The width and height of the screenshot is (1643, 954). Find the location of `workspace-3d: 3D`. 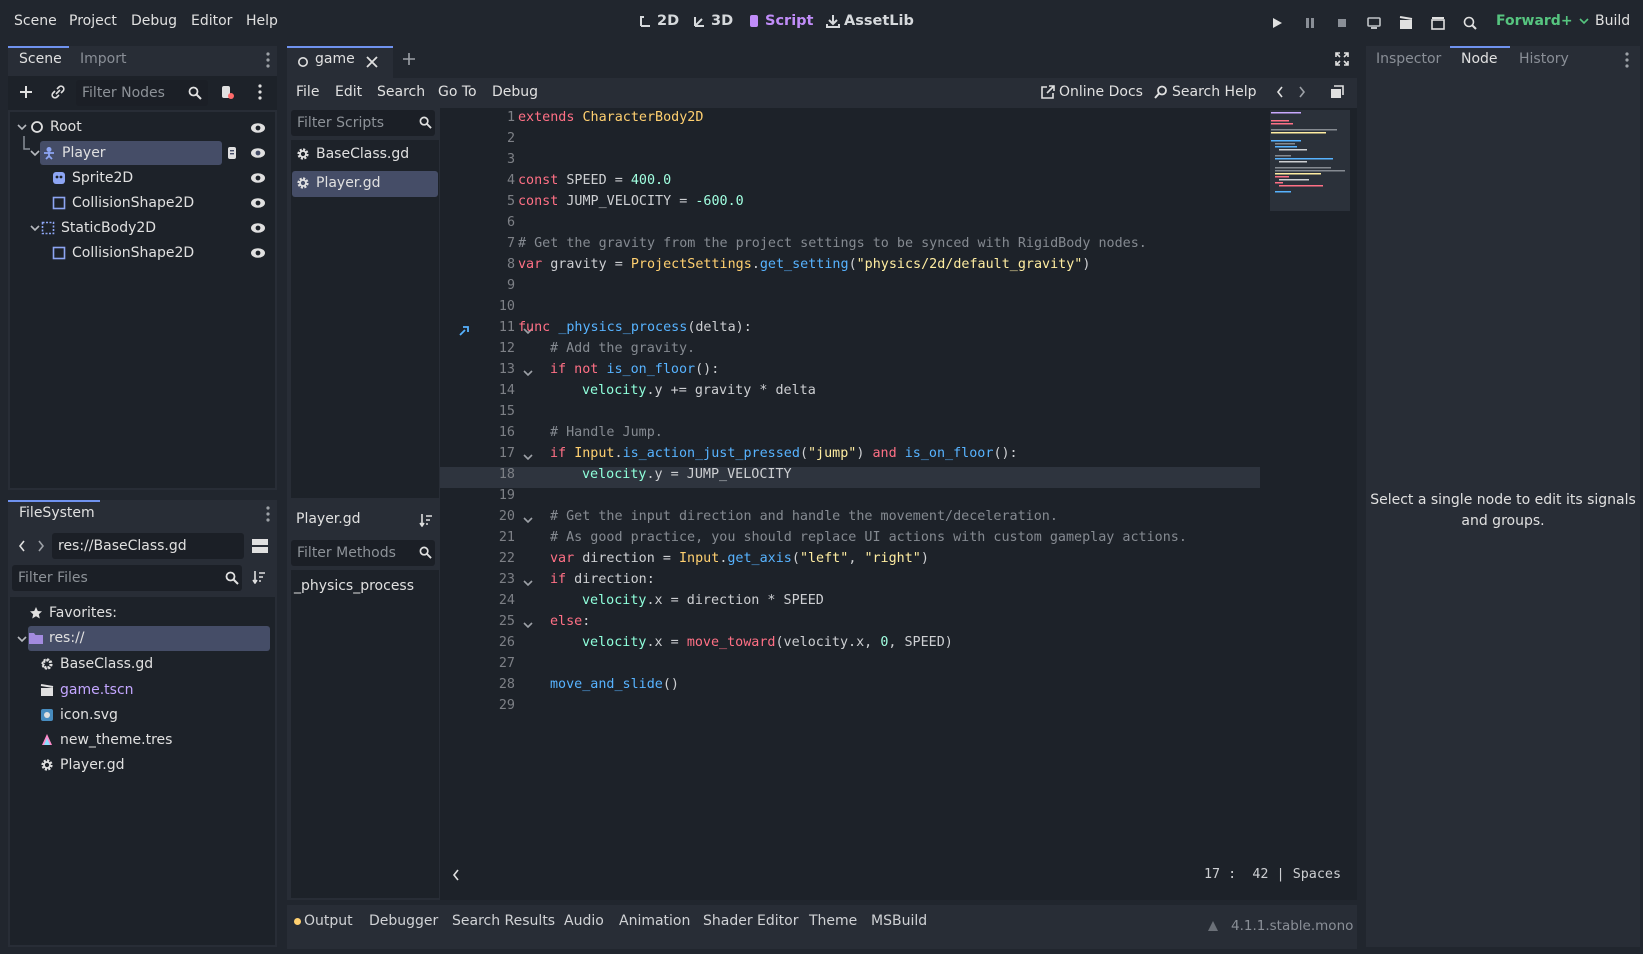

workspace-3d: 3D is located at coordinates (713, 21).